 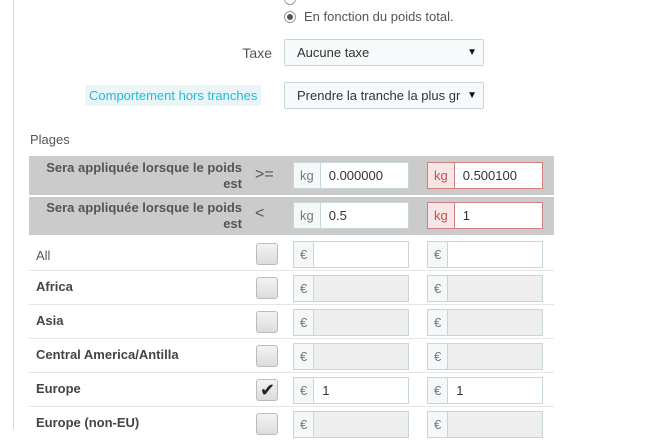 I want to click on range-upper-input-1: kg 0.5, so click(x=351, y=215).